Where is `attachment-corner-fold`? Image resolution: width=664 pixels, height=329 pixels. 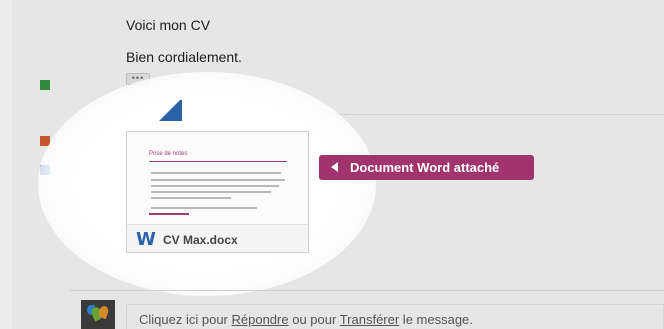 attachment-corner-fold is located at coordinates (170, 110).